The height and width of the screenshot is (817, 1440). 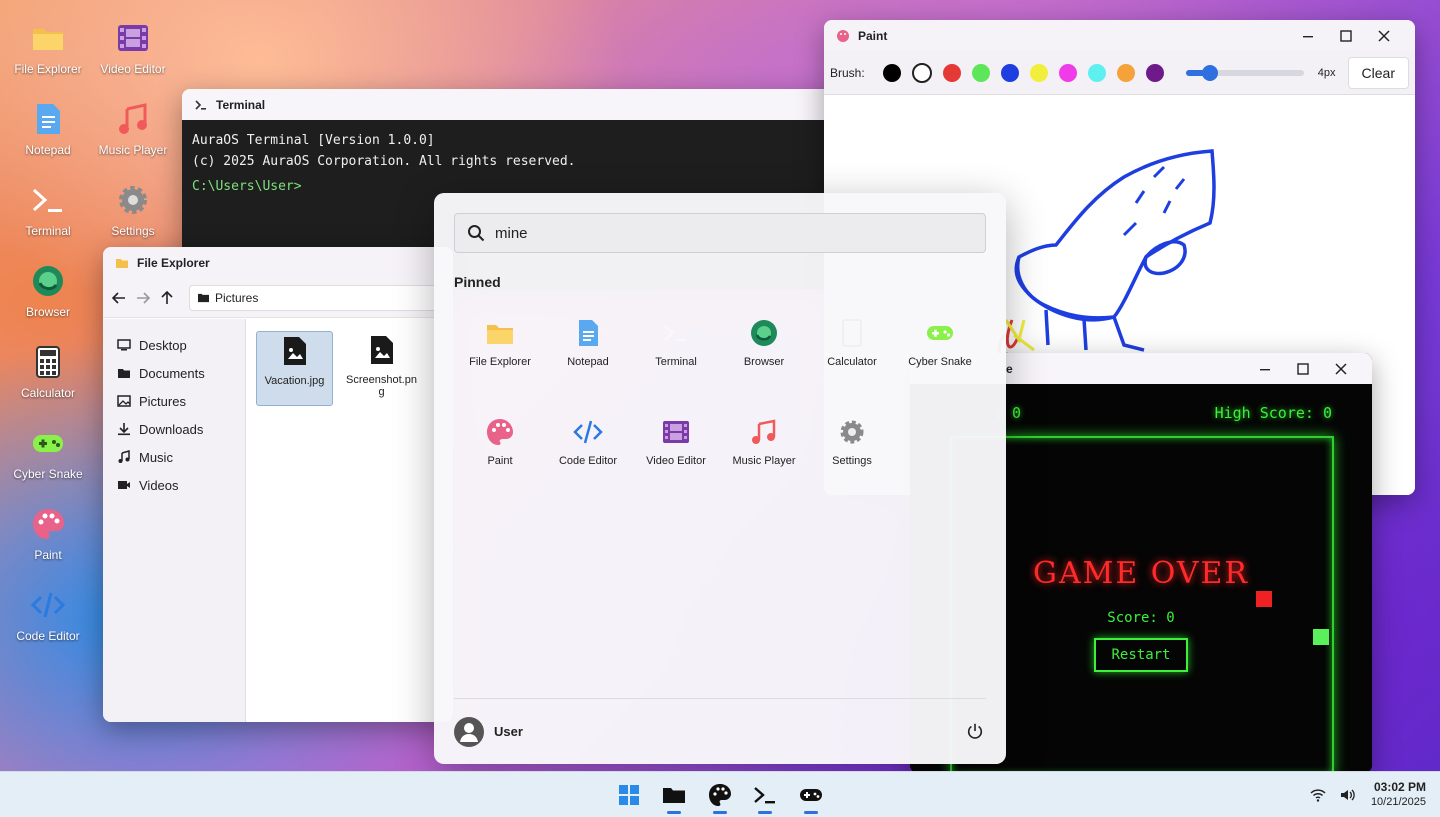 What do you see at coordinates (676, 442) in the screenshot?
I see `pinned-app-video-editor: Video Editor` at bounding box center [676, 442].